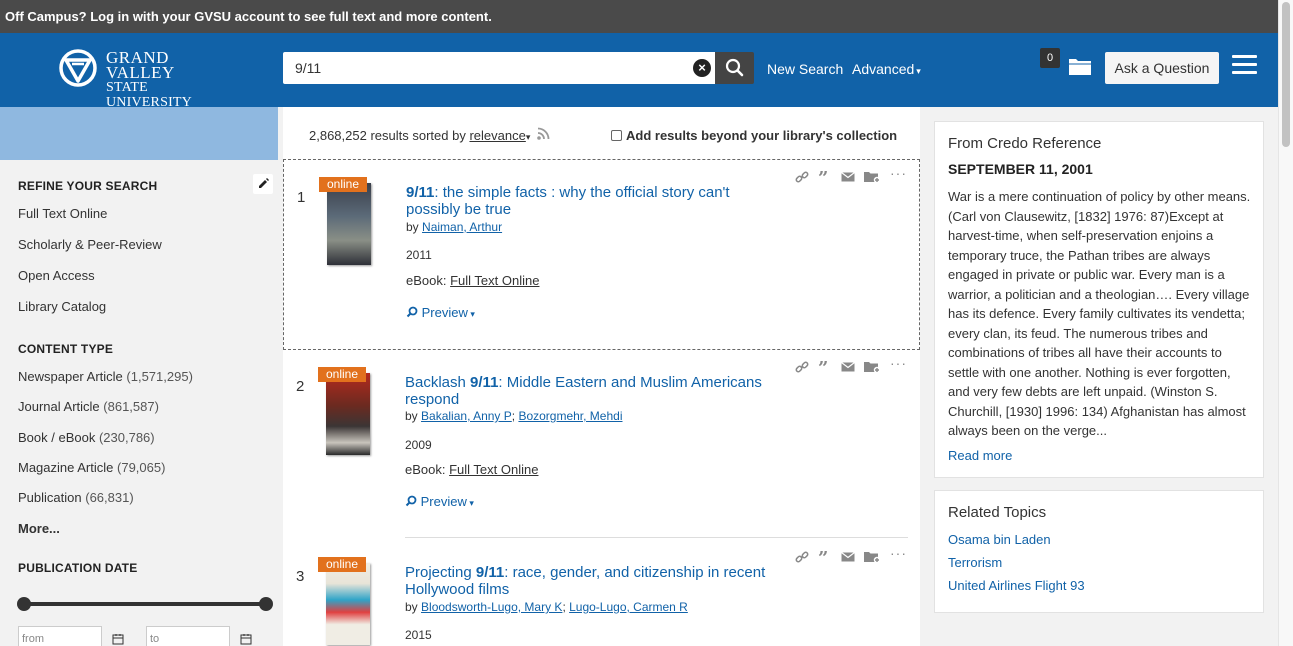 The image size is (1293, 646). I want to click on clear-search-icon: ×, so click(702, 68).